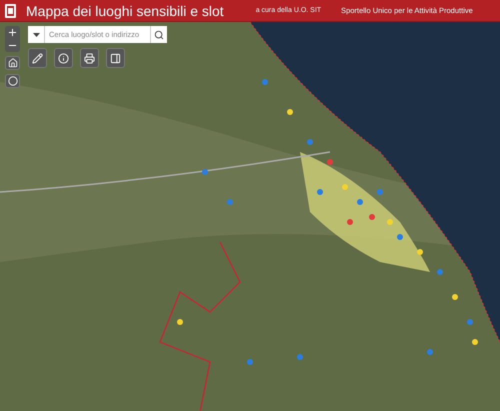 The width and height of the screenshot is (500, 411). I want to click on home-button, so click(12, 63).